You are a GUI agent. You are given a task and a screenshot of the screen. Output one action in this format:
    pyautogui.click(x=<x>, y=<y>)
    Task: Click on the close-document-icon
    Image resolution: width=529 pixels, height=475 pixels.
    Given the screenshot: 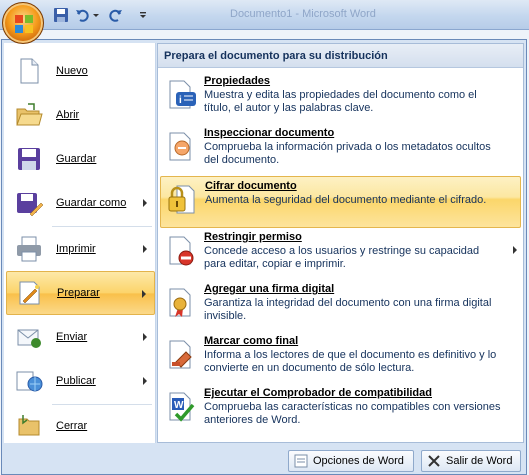 What is the action you would take?
    pyautogui.click(x=29, y=425)
    